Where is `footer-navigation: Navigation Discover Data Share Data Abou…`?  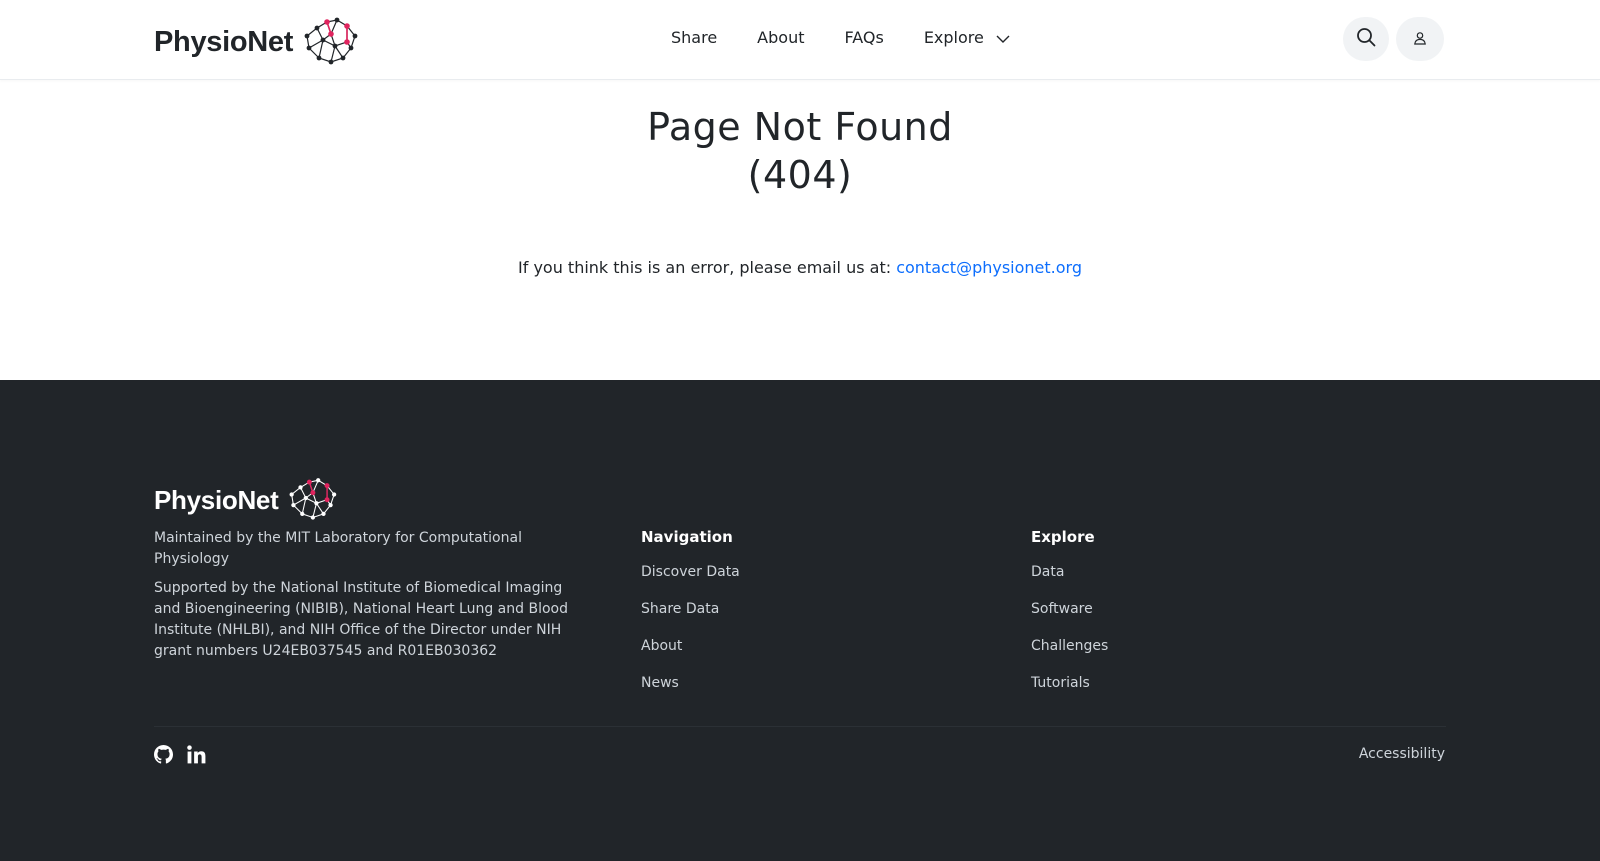
footer-navigation: Navigation Discover Data Share Data Abou… is located at coordinates (690, 619).